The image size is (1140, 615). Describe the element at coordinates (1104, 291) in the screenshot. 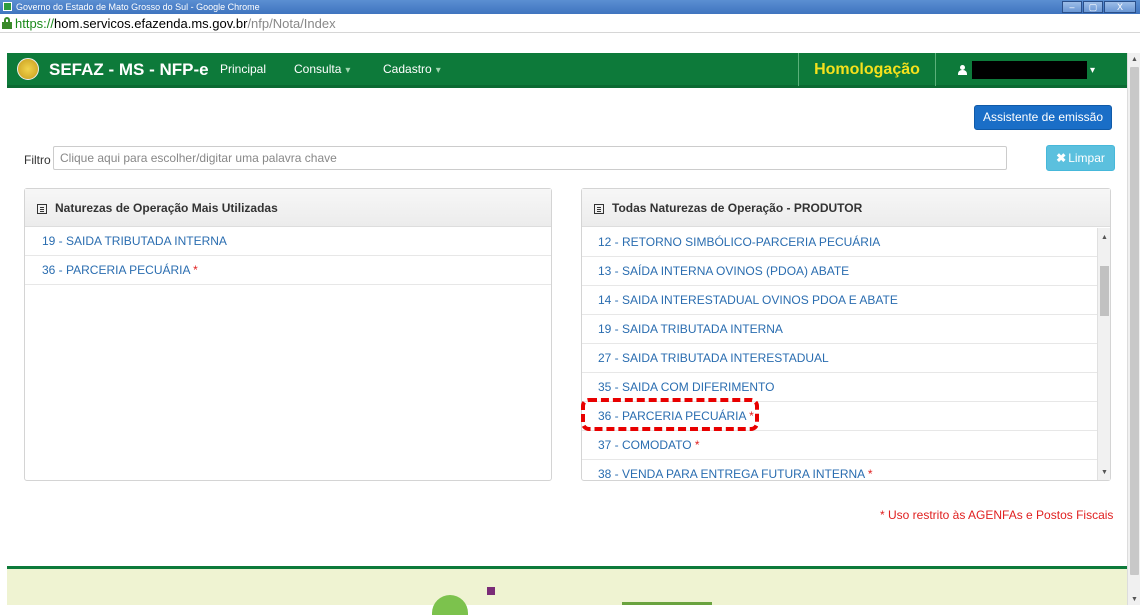

I see `list-scroll-thumb` at that location.